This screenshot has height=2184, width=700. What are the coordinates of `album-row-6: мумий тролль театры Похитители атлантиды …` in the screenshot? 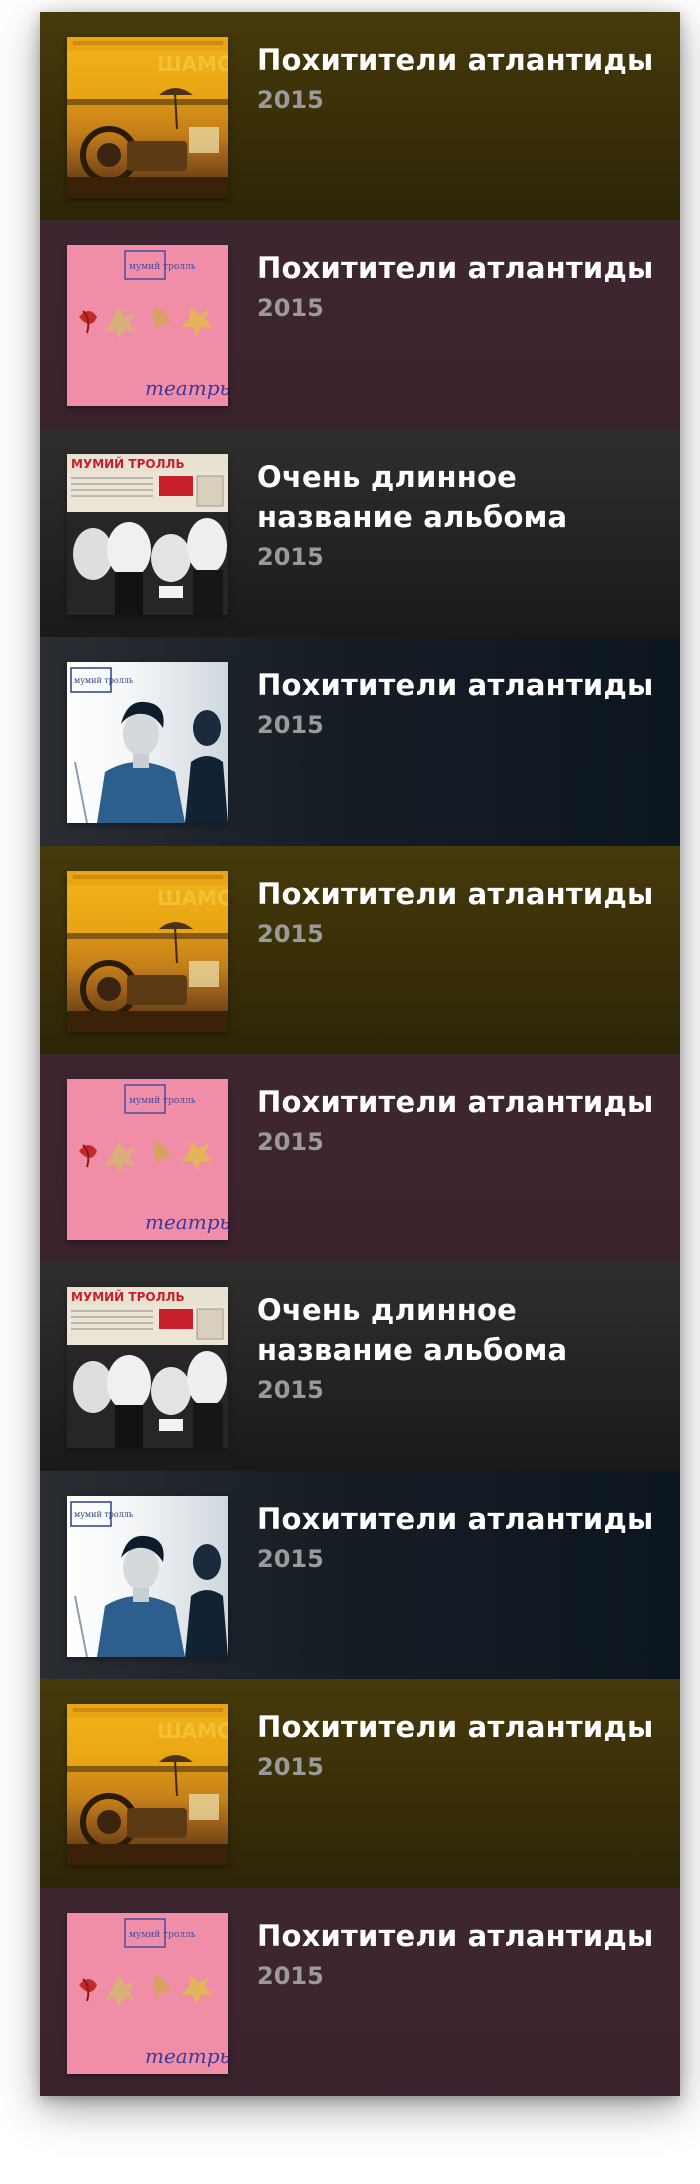 It's located at (360, 1158).